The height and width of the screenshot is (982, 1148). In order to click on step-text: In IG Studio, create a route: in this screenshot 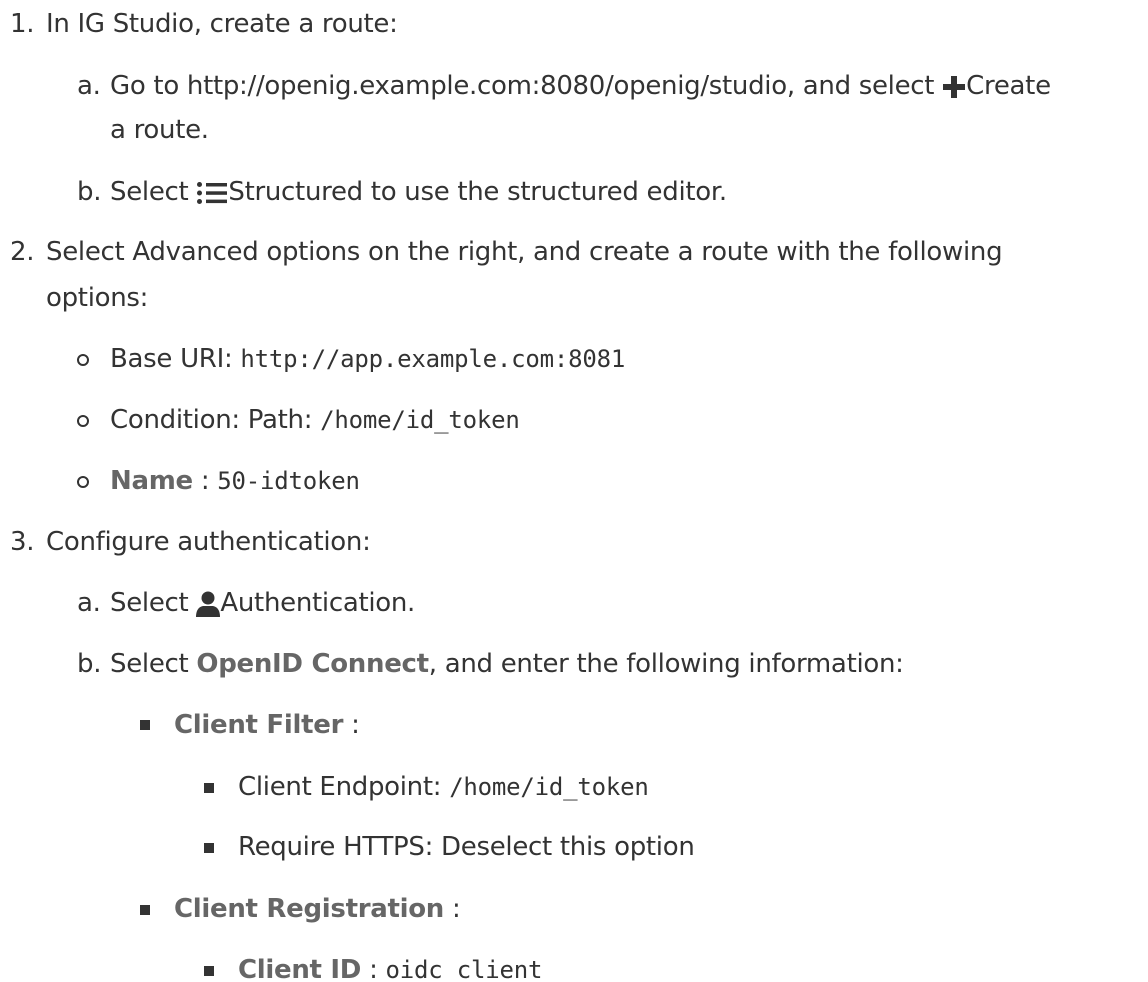, I will do `click(222, 24)`.